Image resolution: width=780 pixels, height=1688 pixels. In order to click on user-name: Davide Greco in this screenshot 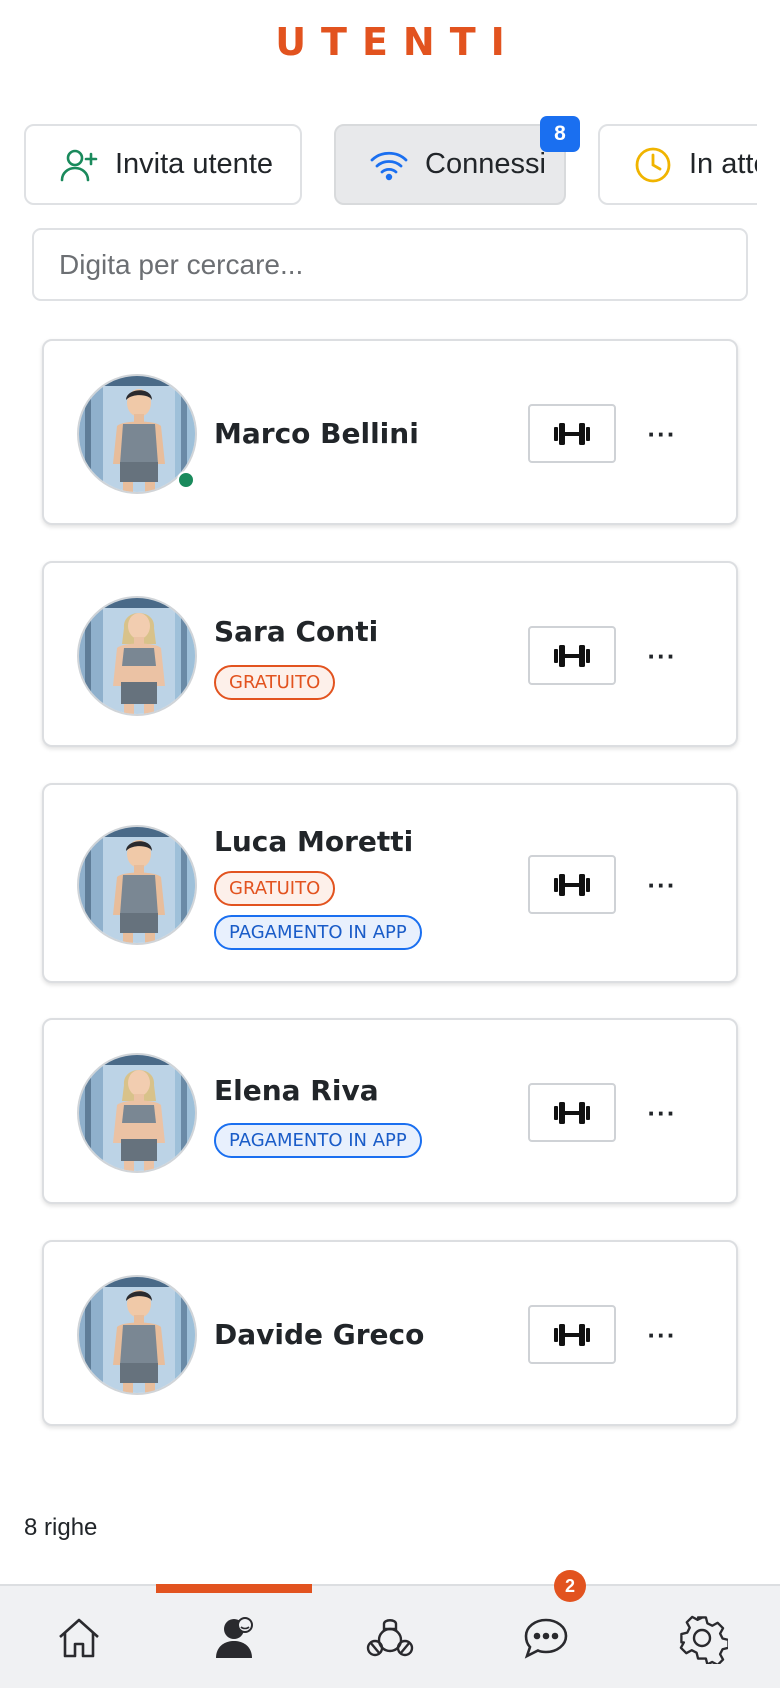, I will do `click(319, 1334)`.